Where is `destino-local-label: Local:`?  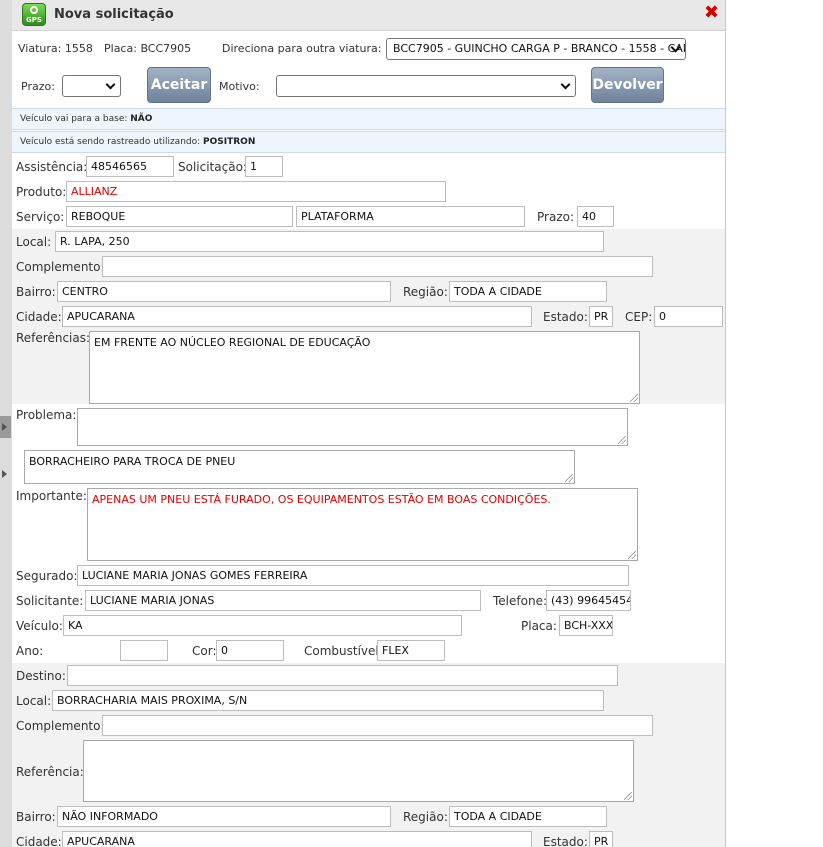 destino-local-label: Local: is located at coordinates (34, 701).